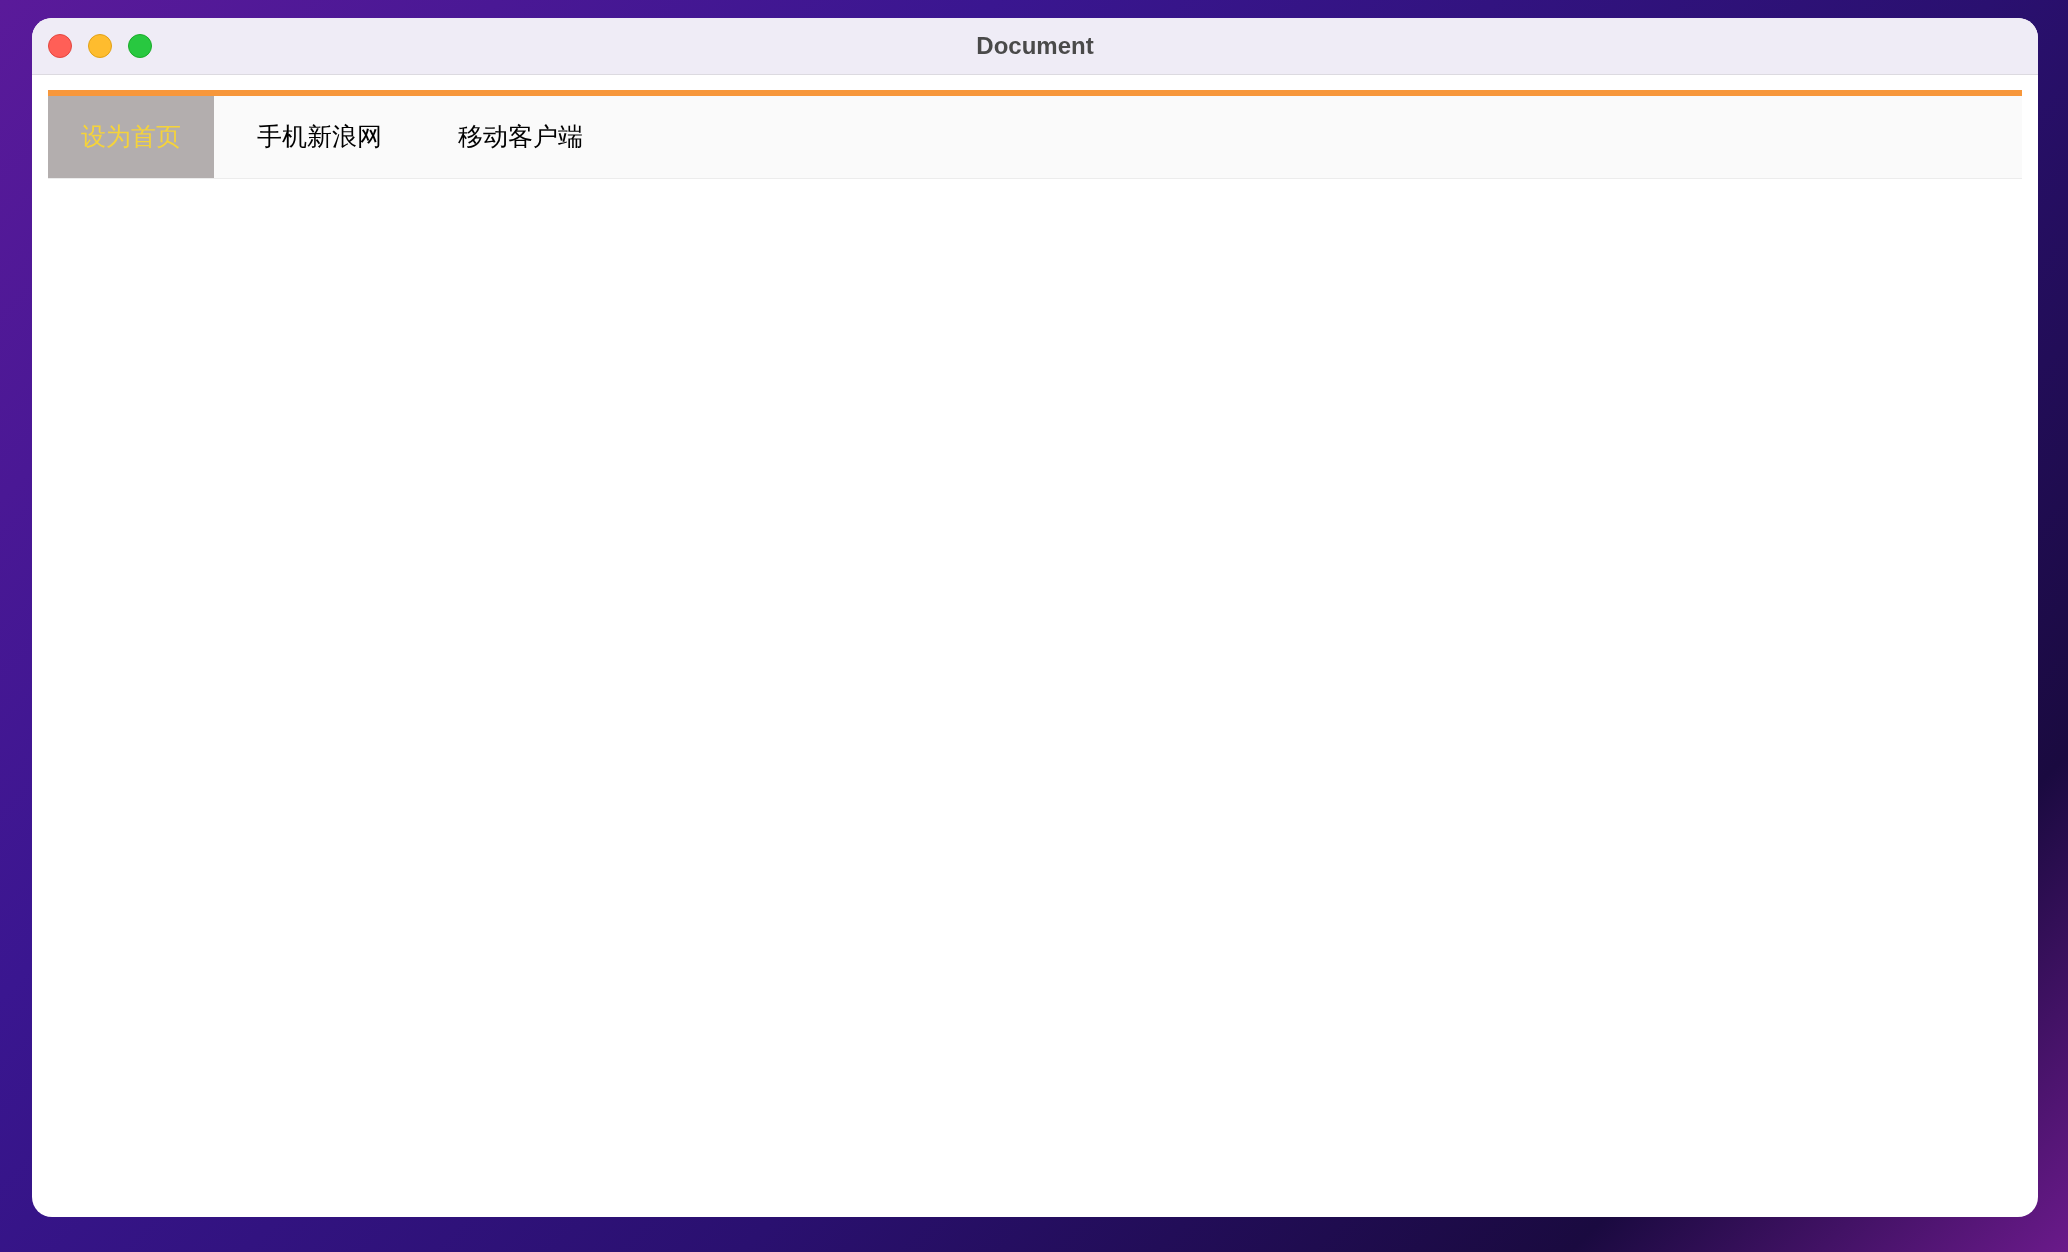 The image size is (2068, 1252). What do you see at coordinates (1035, 46) in the screenshot?
I see `window-title: Document` at bounding box center [1035, 46].